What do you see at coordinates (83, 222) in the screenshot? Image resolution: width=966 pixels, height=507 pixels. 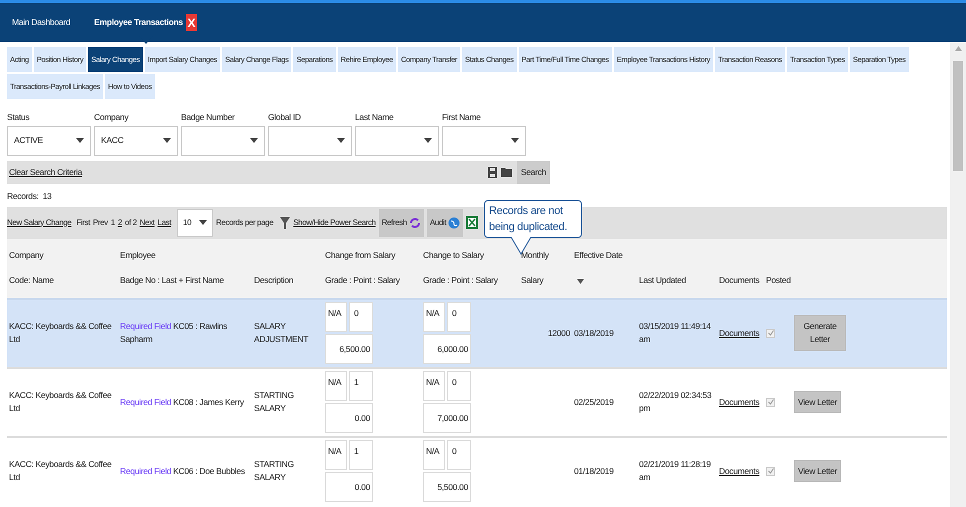 I see `pager-first: First` at bounding box center [83, 222].